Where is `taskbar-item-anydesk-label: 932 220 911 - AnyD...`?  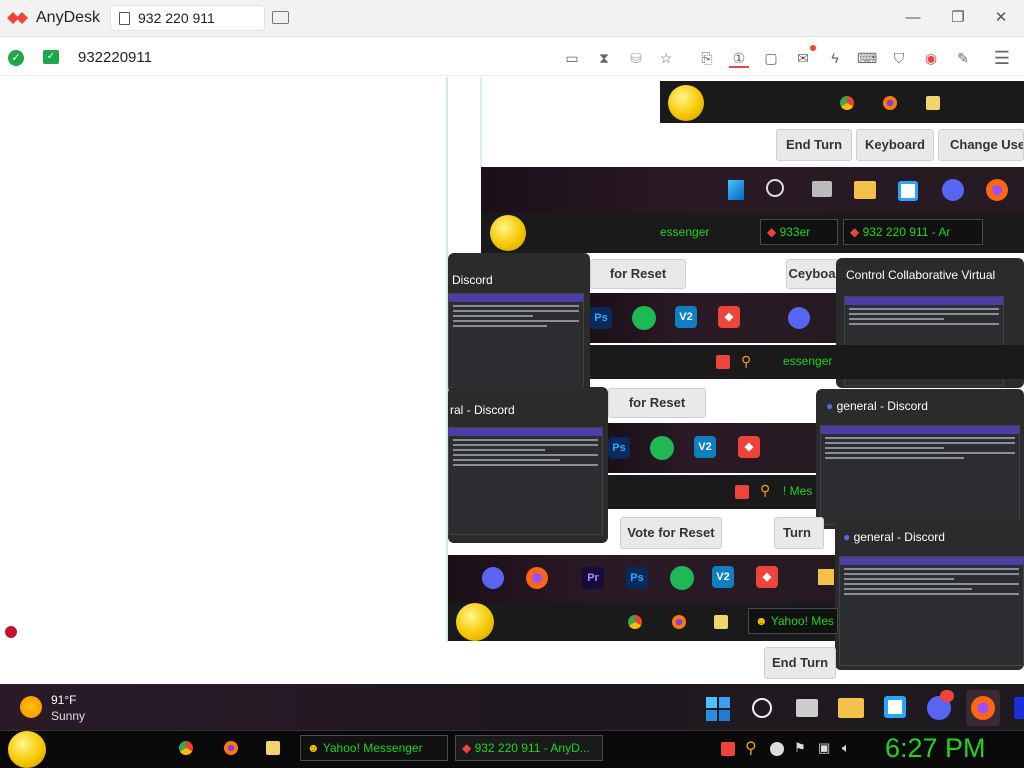 taskbar-item-anydesk-label: 932 220 911 - AnyD... is located at coordinates (532, 748).